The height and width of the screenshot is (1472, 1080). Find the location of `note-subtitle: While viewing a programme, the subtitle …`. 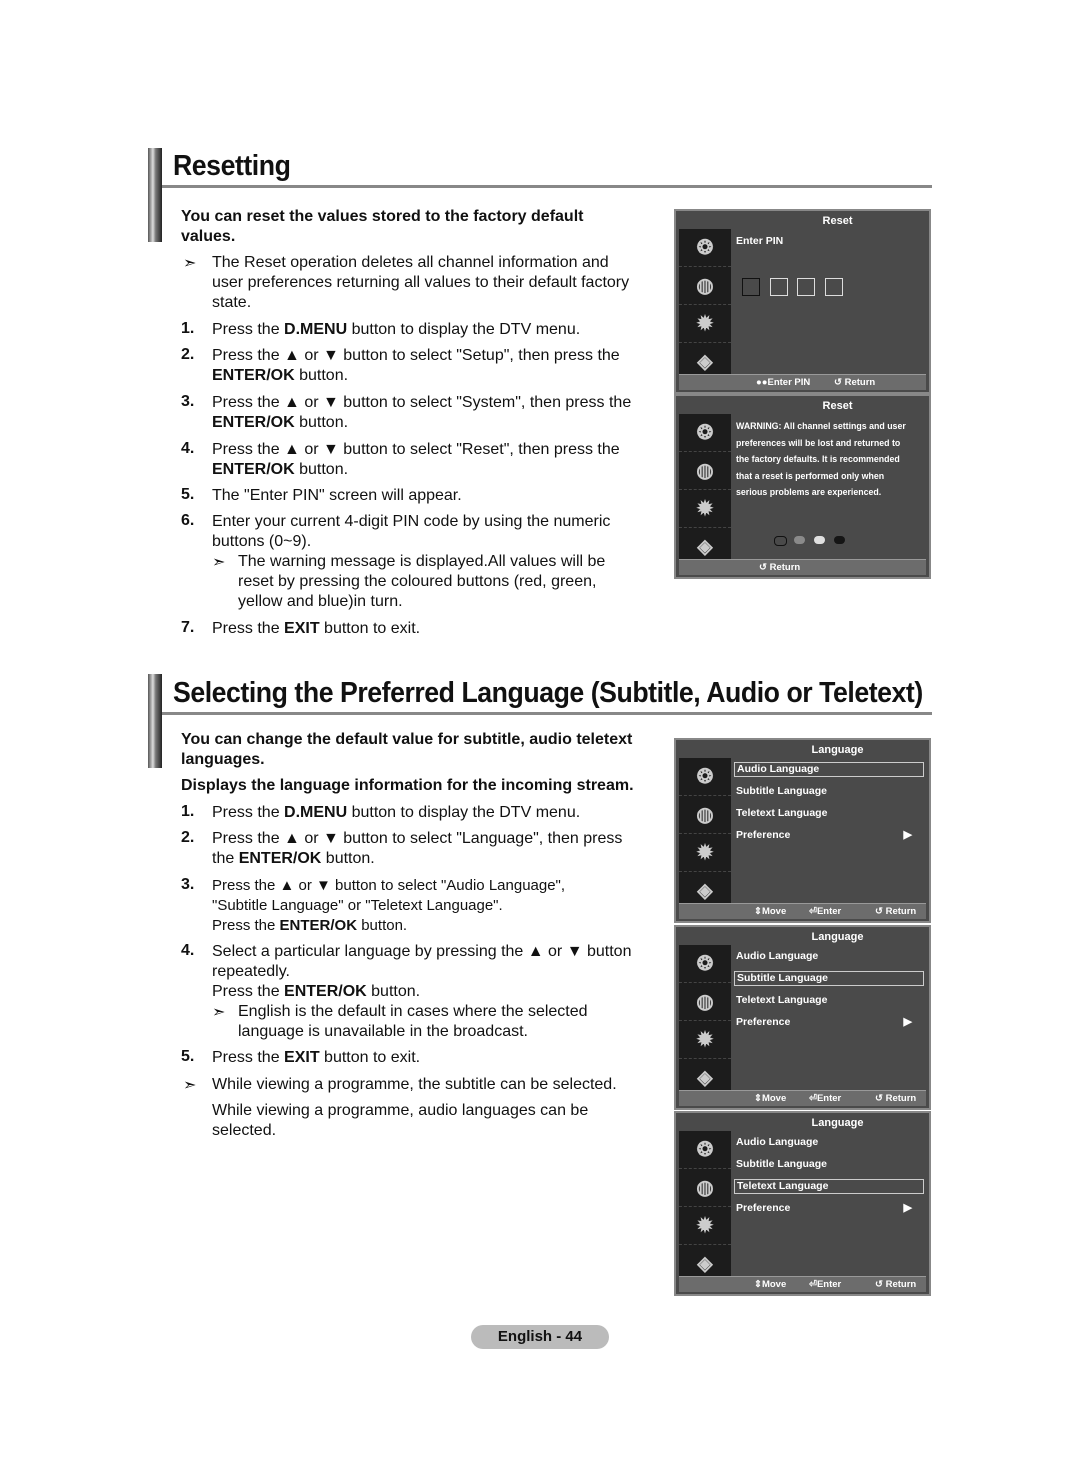

note-subtitle: While viewing a programme, the subtitle … is located at coordinates (414, 1084).